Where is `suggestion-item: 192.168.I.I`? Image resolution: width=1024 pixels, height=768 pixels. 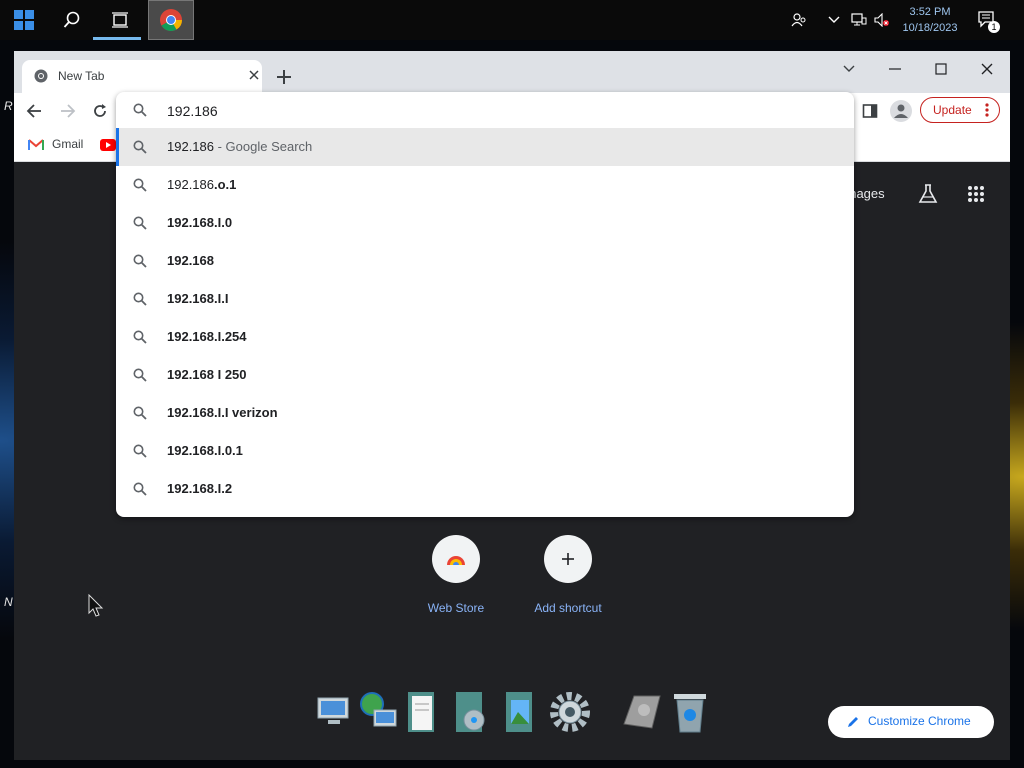 suggestion-item: 192.168.I.I is located at coordinates (485, 299).